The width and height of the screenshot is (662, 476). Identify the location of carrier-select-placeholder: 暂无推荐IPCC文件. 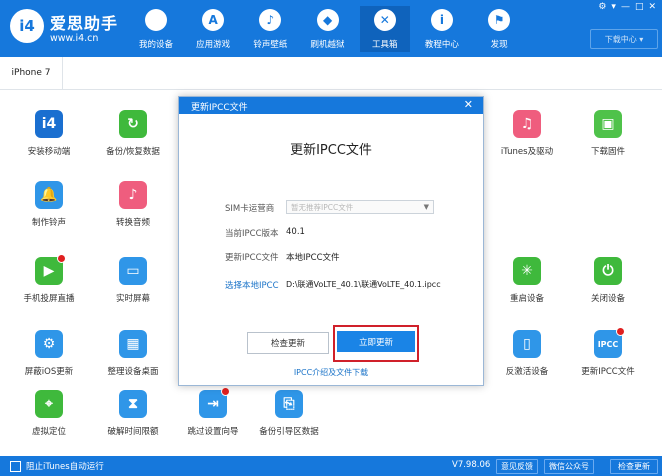
(322, 207).